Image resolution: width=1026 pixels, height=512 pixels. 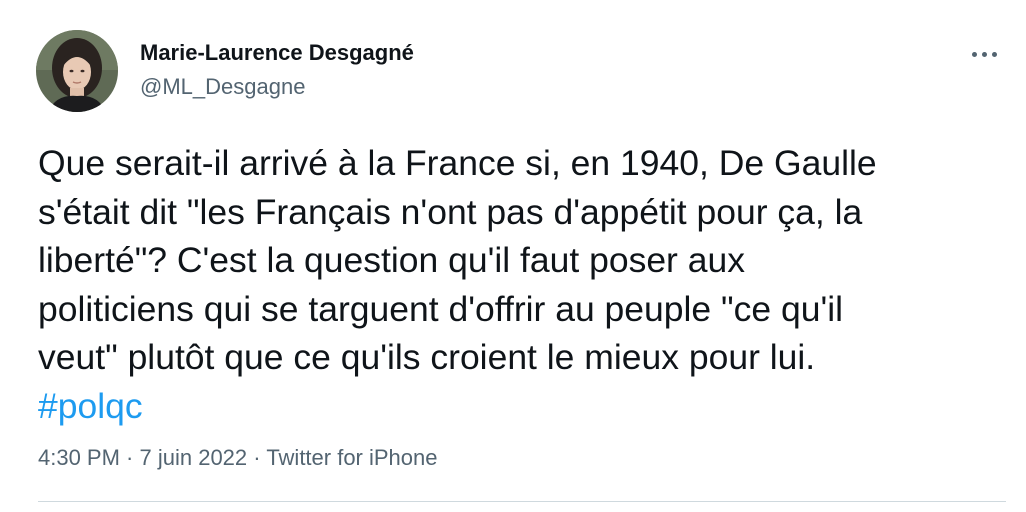 What do you see at coordinates (522, 501) in the screenshot?
I see `divider` at bounding box center [522, 501].